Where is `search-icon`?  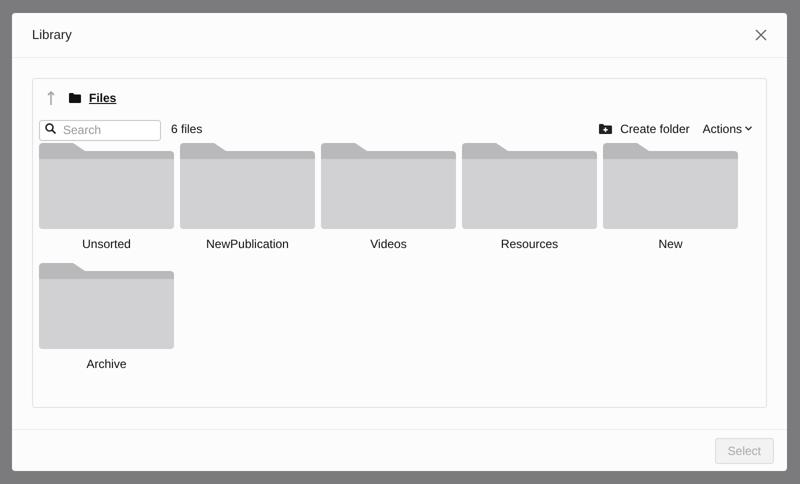
search-icon is located at coordinates (50, 128).